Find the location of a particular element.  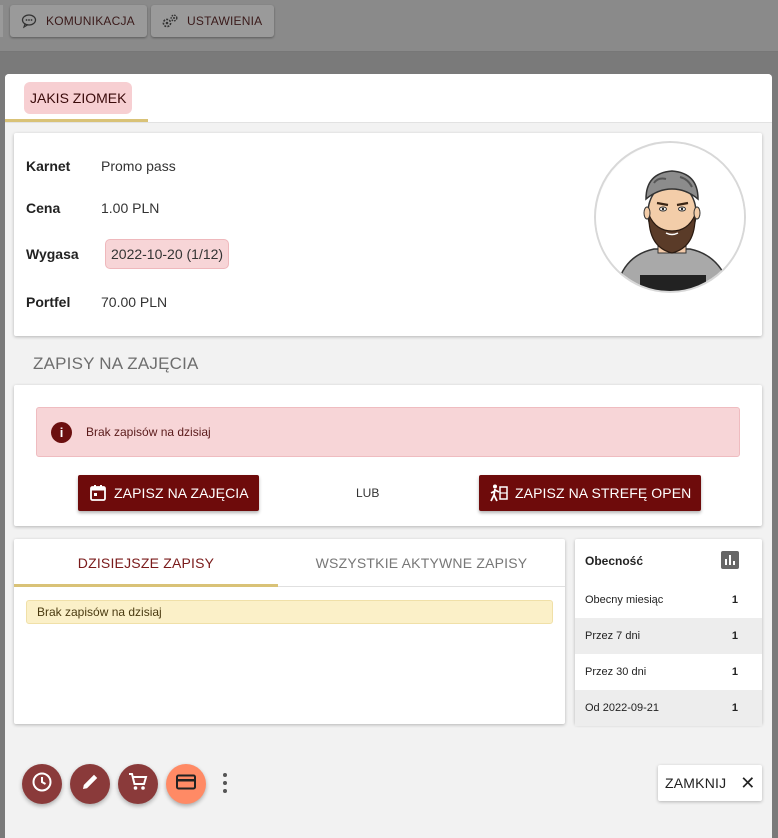

attendance-label: Obecny miesiąc is located at coordinates (624, 600).